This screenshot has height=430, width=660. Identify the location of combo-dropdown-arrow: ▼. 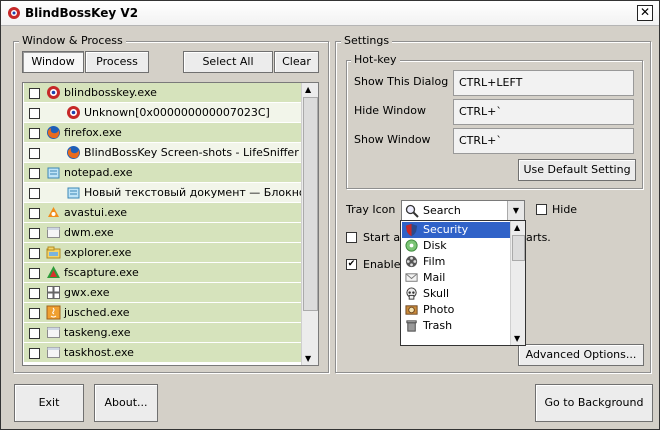
(515, 211).